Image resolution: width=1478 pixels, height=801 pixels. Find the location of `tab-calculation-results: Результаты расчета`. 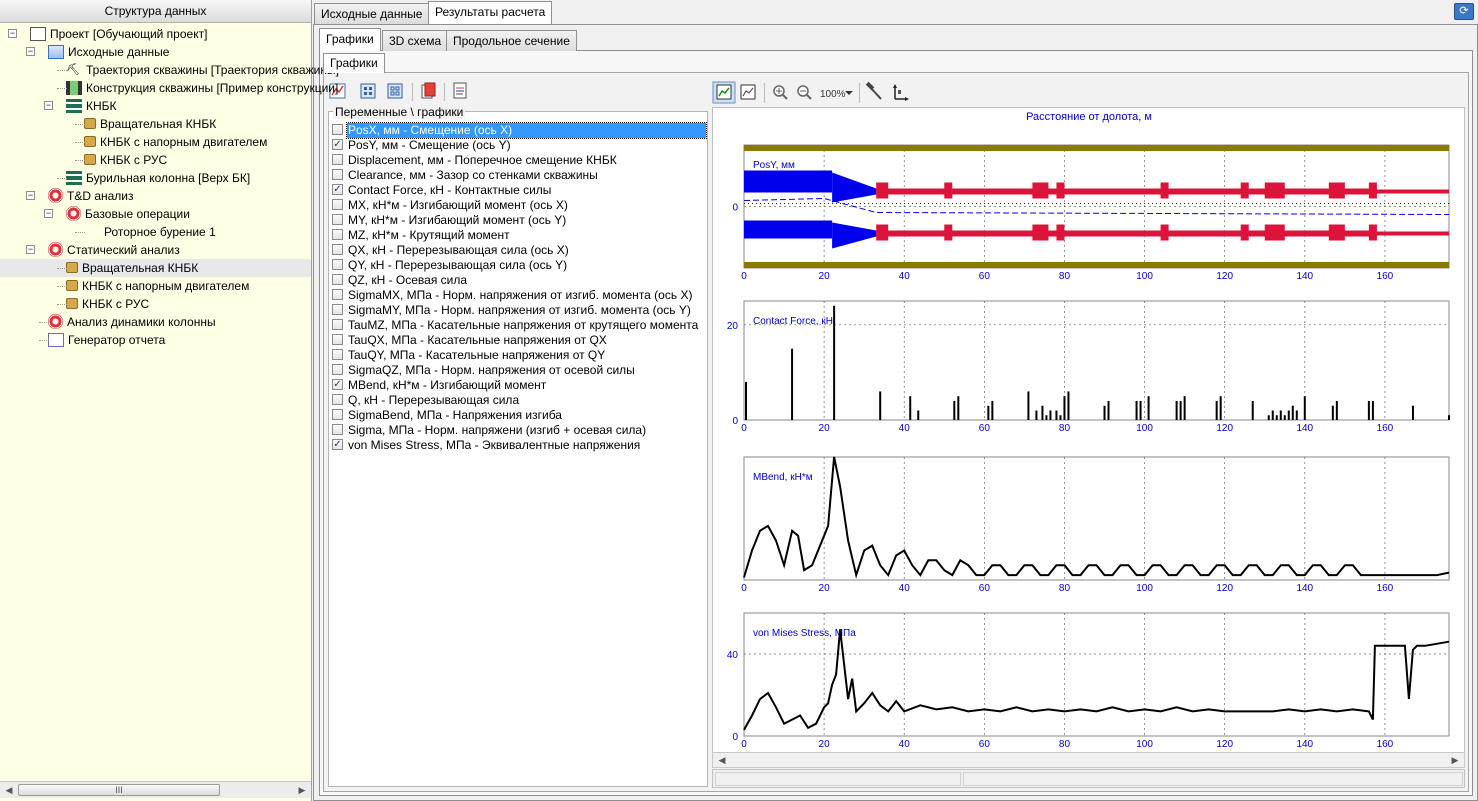

tab-calculation-results: Результаты расчета is located at coordinates (490, 12).